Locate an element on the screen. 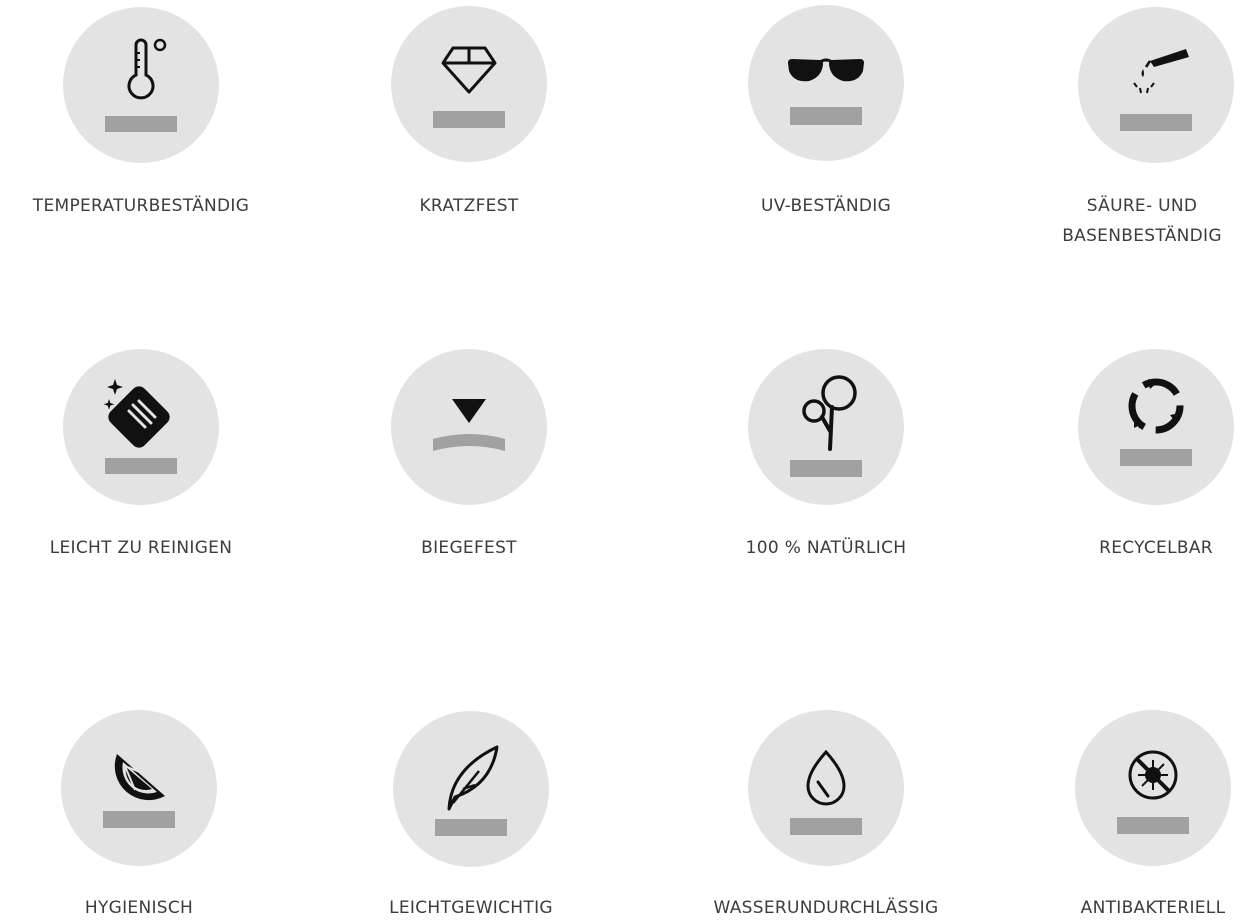 The width and height of the screenshot is (1249, 924). feature-label: WASSERUNDURCHLÄSSIG is located at coordinates (826, 908).